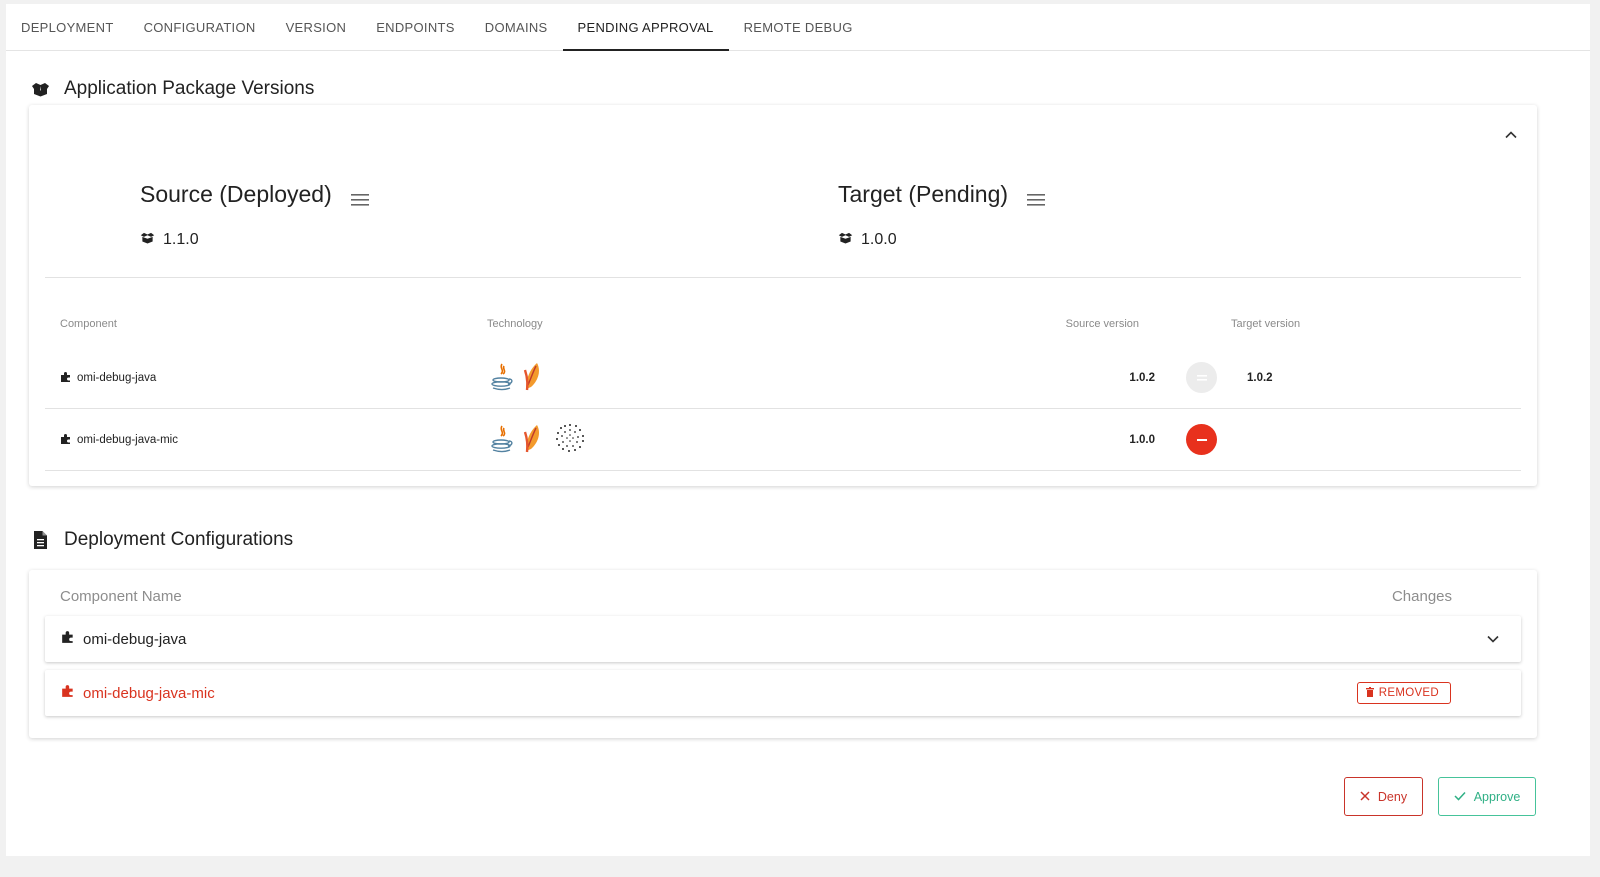  What do you see at coordinates (516, 27) in the screenshot?
I see `tab-domains: DOMAINS` at bounding box center [516, 27].